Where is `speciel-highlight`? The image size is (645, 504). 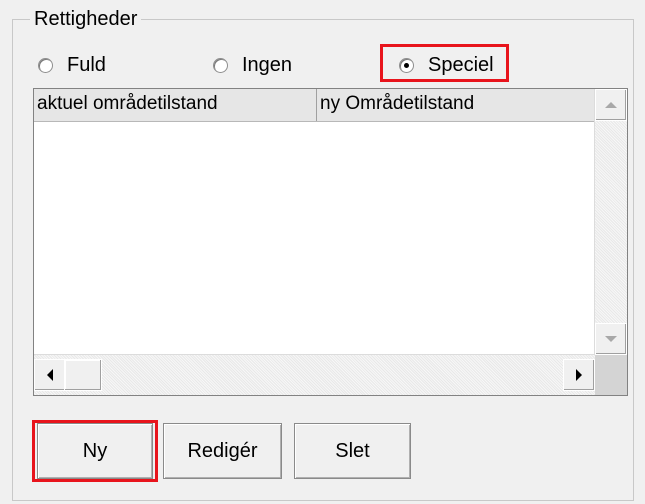 speciel-highlight is located at coordinates (444, 63).